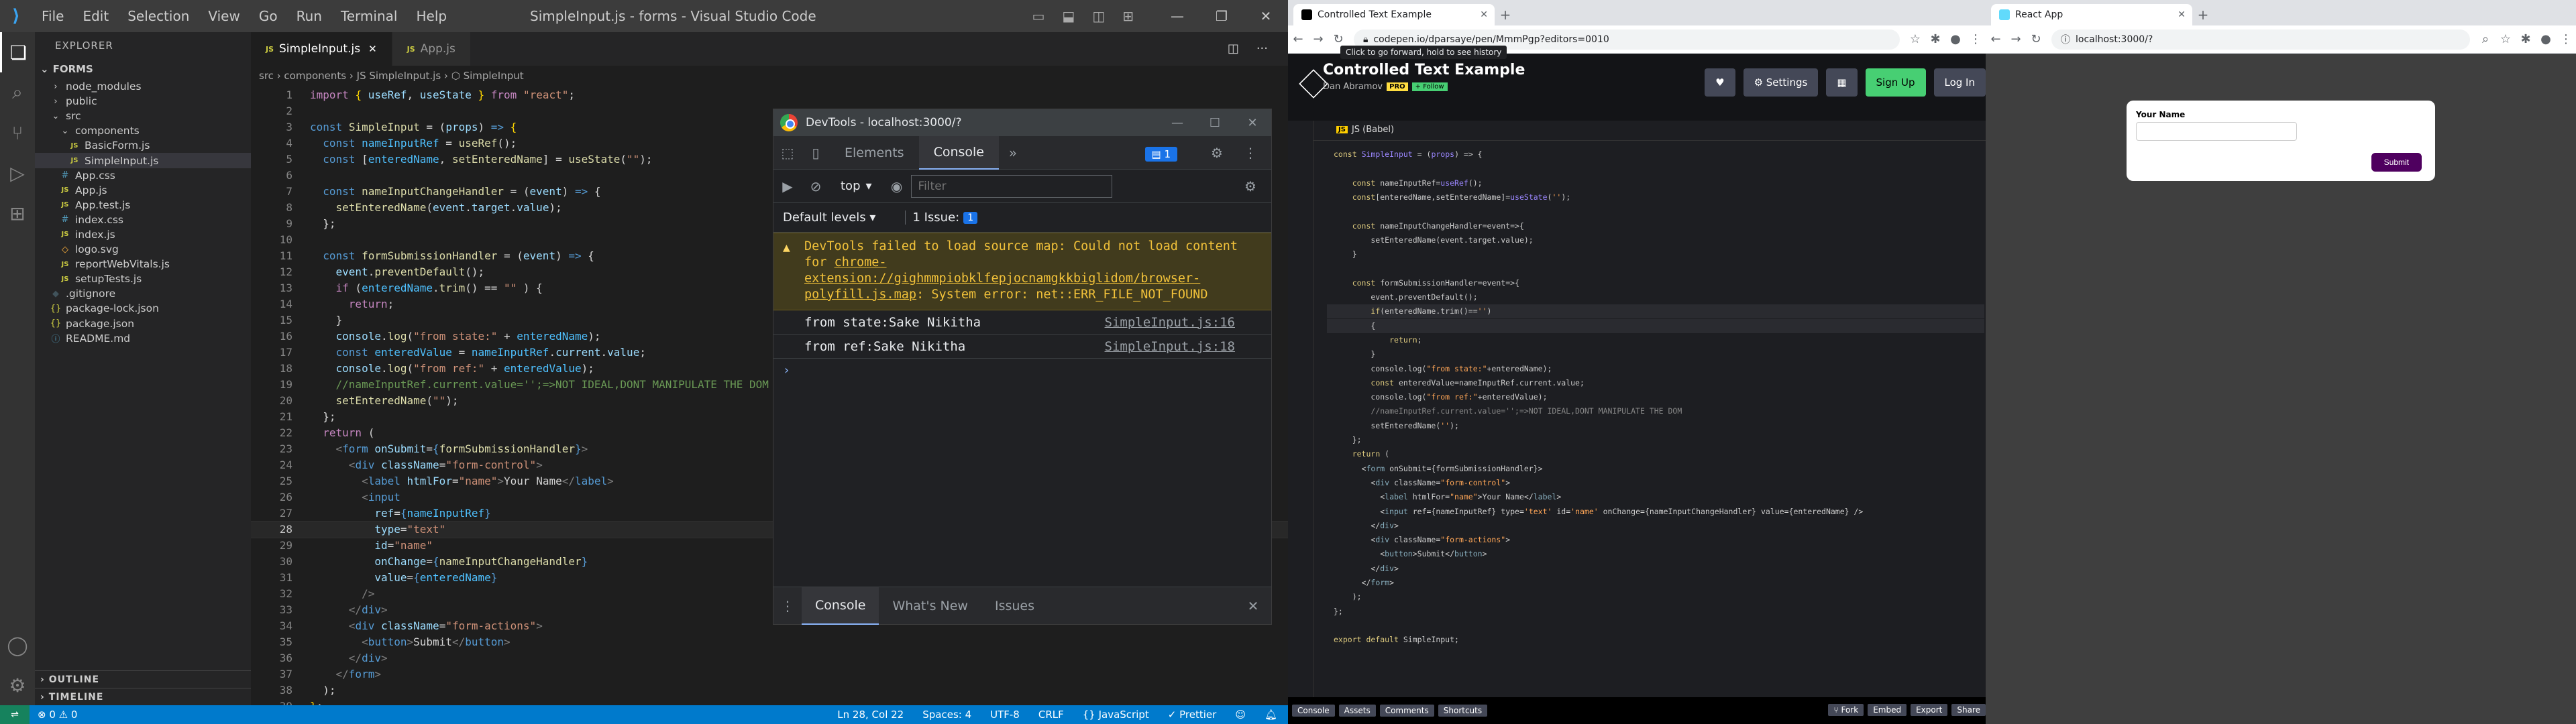  I want to click on profile-avatar-icon: ●, so click(1955, 39).